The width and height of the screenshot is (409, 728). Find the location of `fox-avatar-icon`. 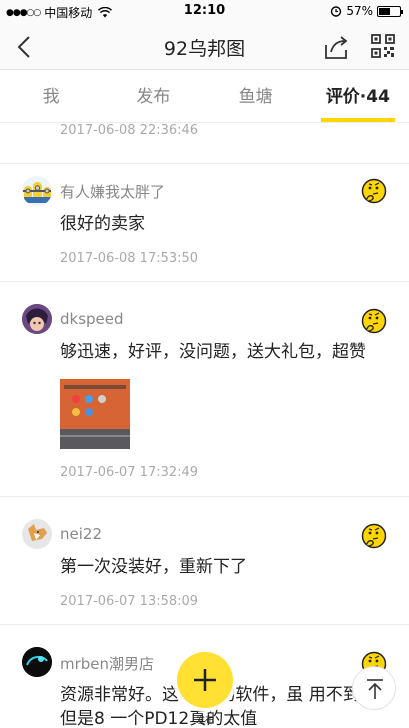

fox-avatar-icon is located at coordinates (37, 534).